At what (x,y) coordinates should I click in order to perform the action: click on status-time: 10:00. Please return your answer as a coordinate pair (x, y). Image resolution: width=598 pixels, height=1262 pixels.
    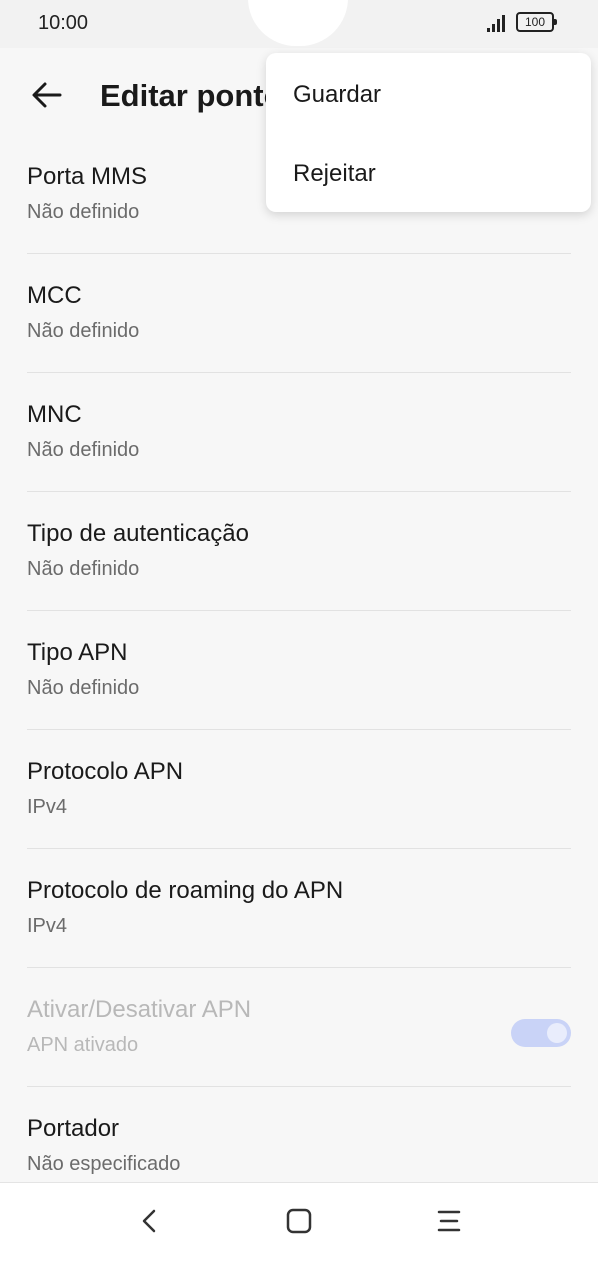
    Looking at the image, I should click on (63, 23).